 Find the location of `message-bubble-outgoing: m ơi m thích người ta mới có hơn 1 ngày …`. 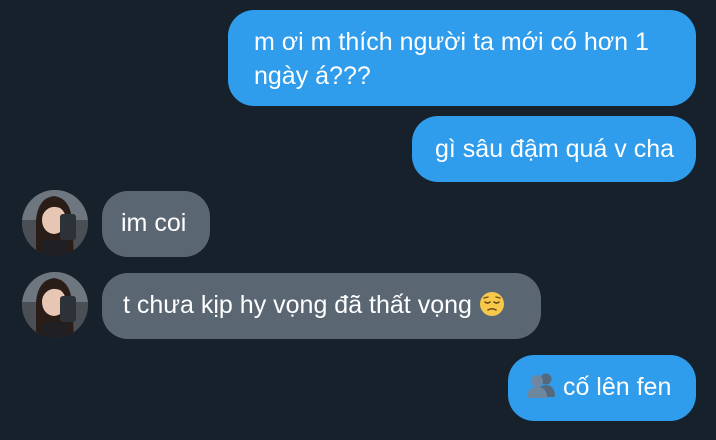

message-bubble-outgoing: m ơi m thích người ta mới có hơn 1 ngày … is located at coordinates (462, 58).